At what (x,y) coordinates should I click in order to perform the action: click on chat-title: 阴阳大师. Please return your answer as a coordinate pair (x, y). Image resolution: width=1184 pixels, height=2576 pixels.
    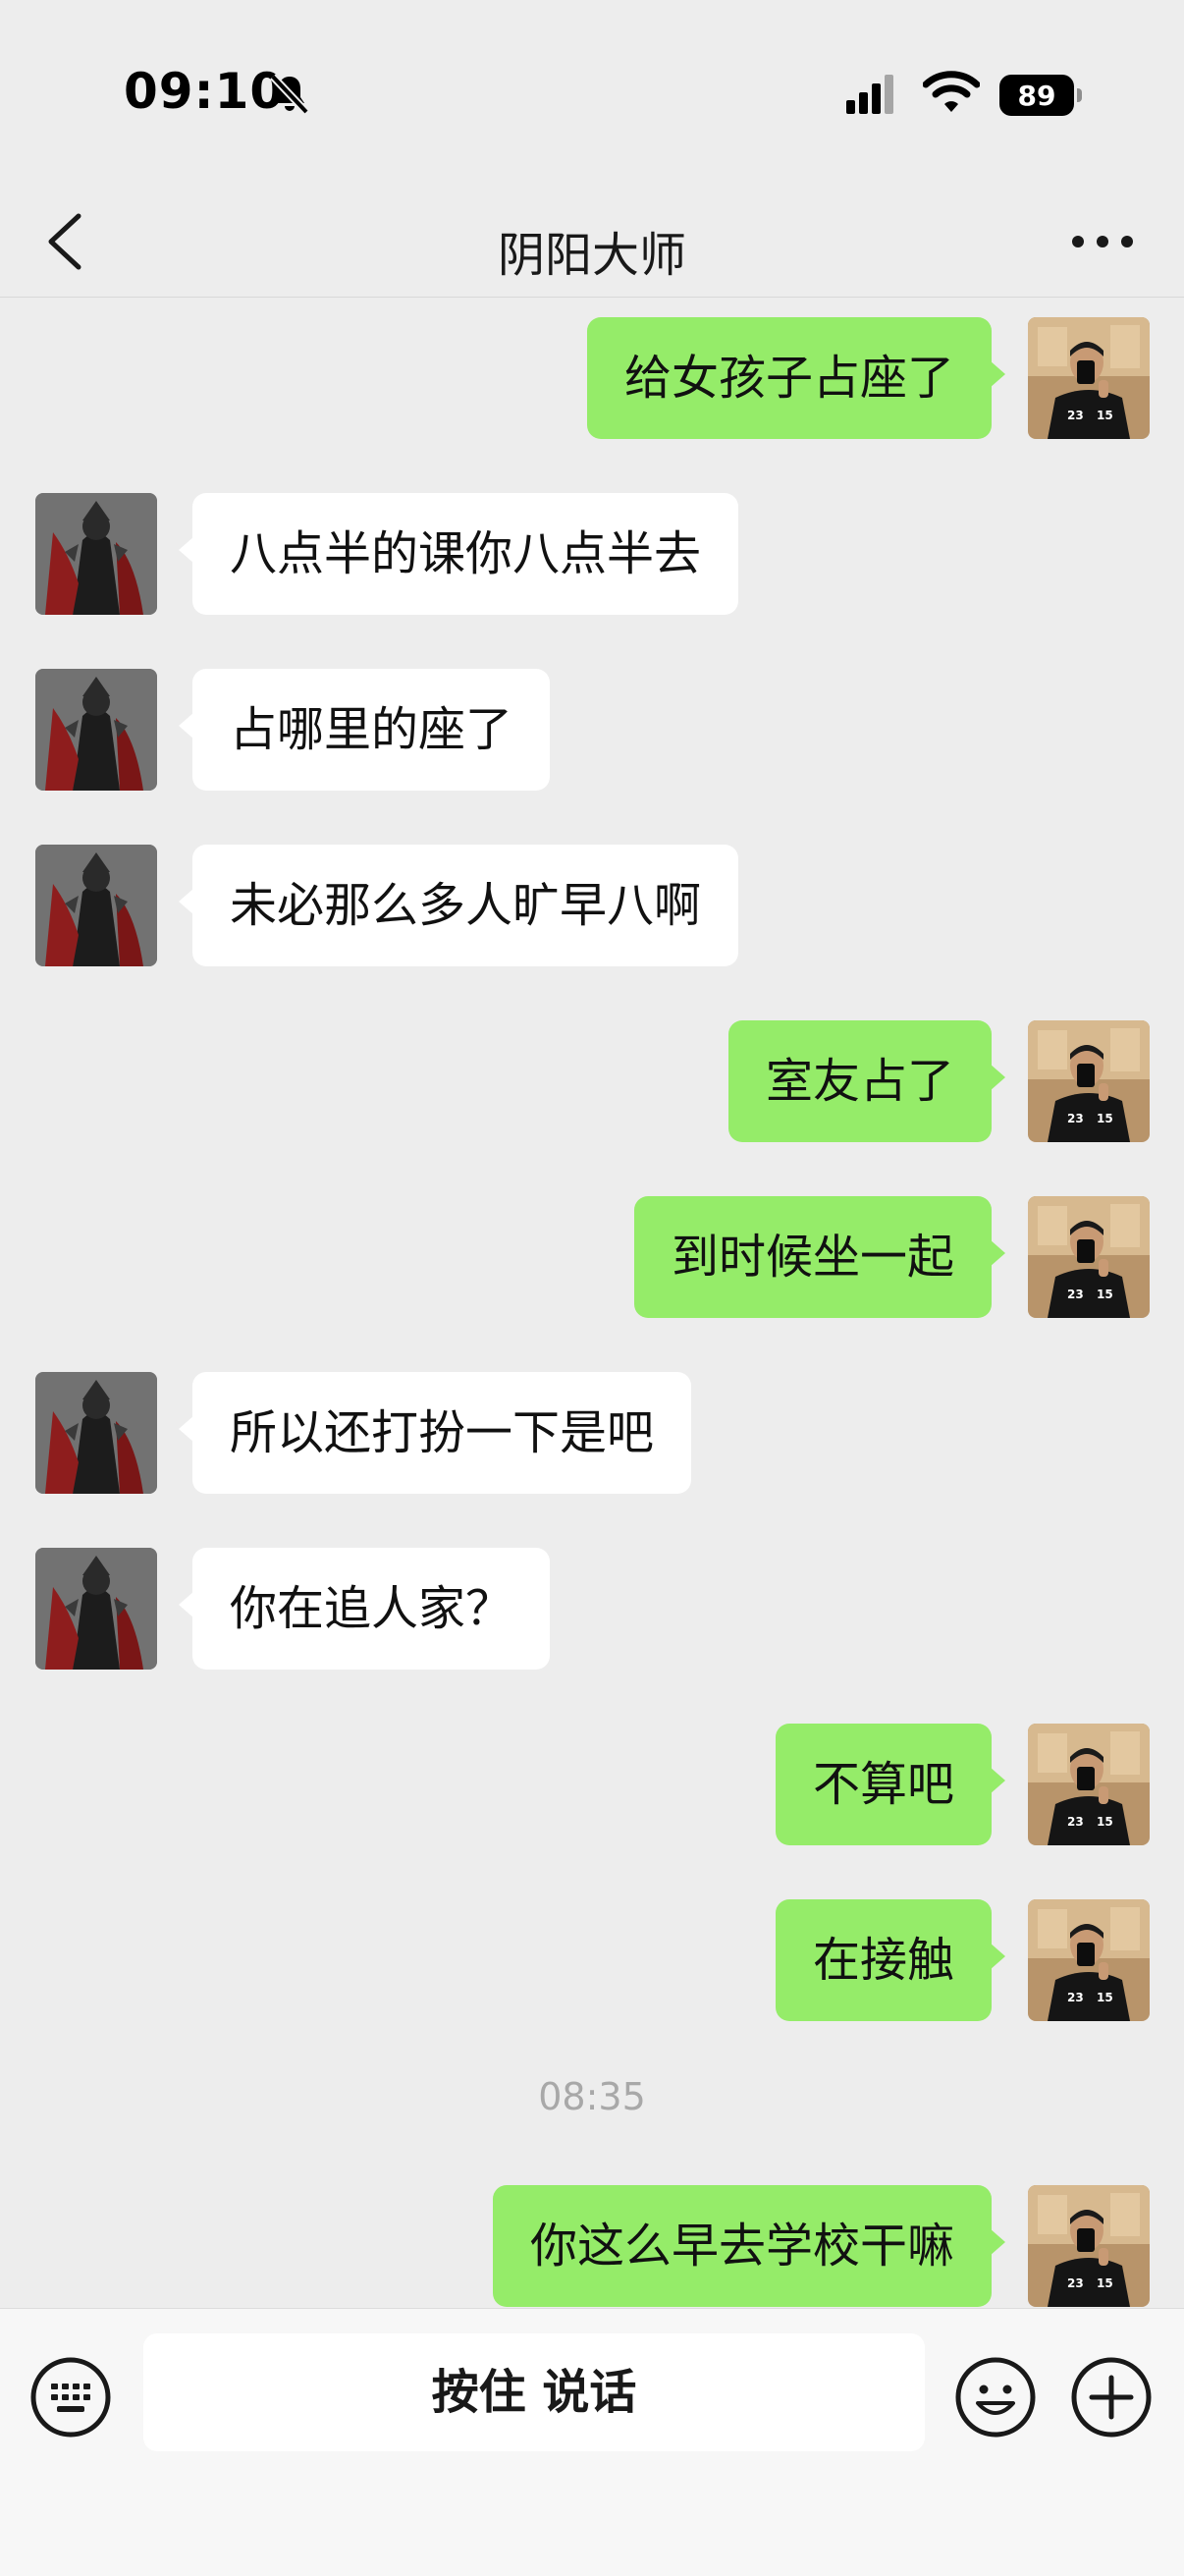
    Looking at the image, I should click on (591, 255).